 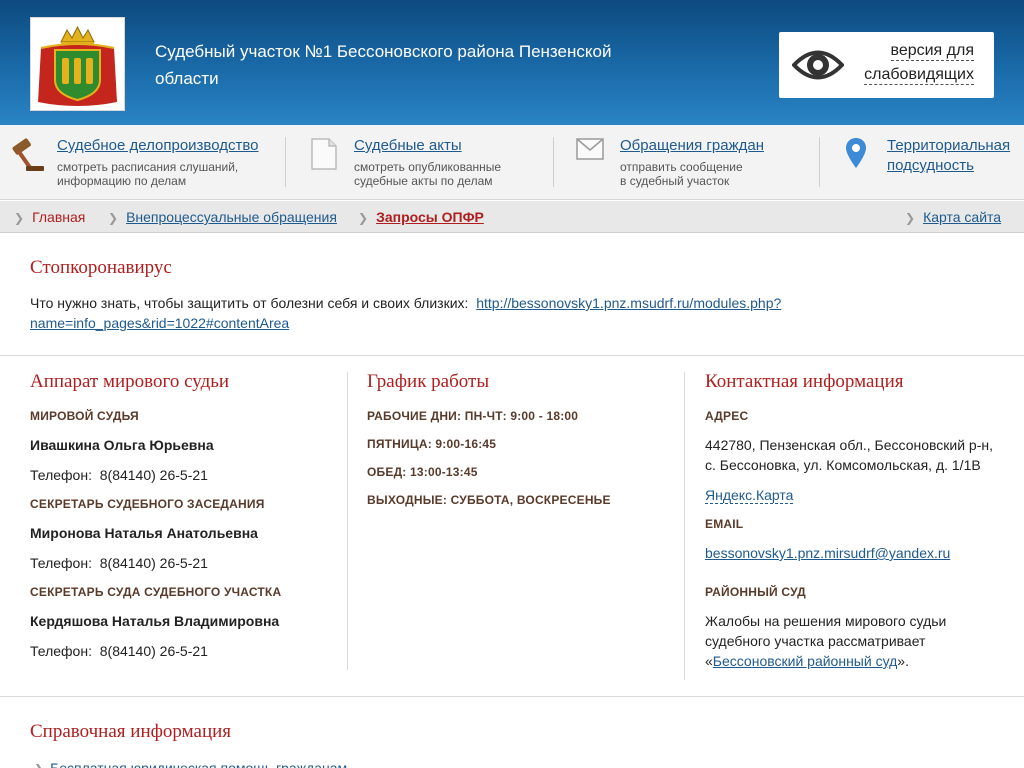 What do you see at coordinates (130, 381) in the screenshot?
I see `staff-title: Аппарат мирового судьи` at bounding box center [130, 381].